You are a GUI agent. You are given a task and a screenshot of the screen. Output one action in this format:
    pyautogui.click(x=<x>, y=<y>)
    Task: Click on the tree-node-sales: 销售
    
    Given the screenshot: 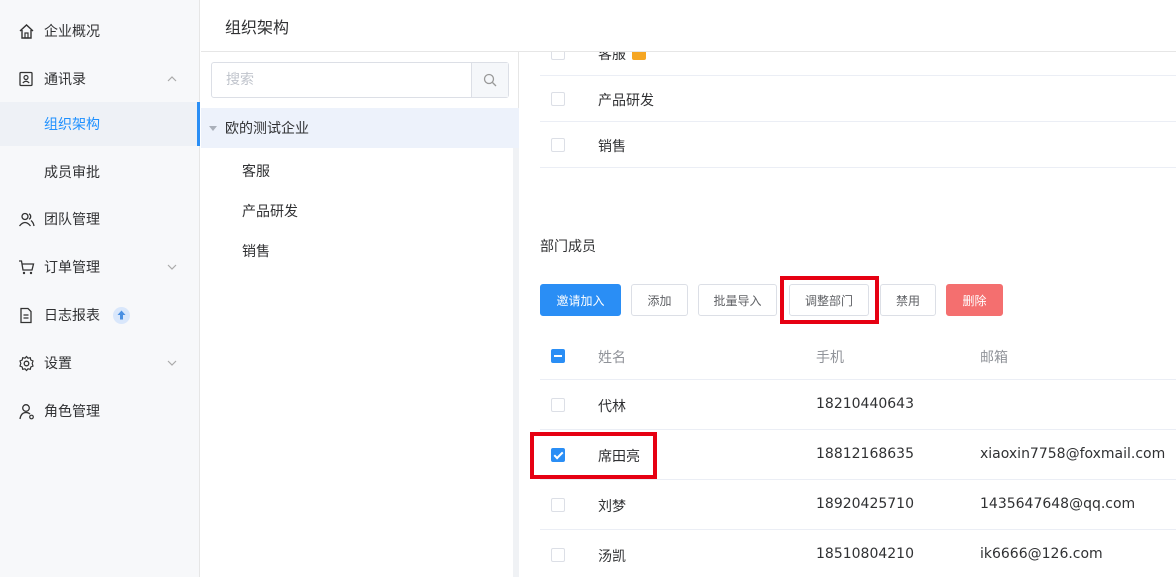 What is the action you would take?
    pyautogui.click(x=256, y=251)
    